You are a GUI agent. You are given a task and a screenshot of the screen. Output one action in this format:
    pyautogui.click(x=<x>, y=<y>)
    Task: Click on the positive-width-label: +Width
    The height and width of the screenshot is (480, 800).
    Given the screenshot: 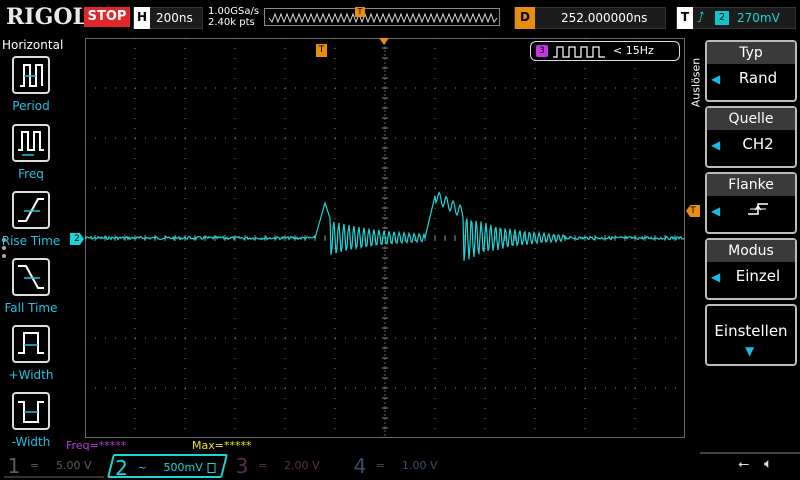 What is the action you would take?
    pyautogui.click(x=31, y=375)
    